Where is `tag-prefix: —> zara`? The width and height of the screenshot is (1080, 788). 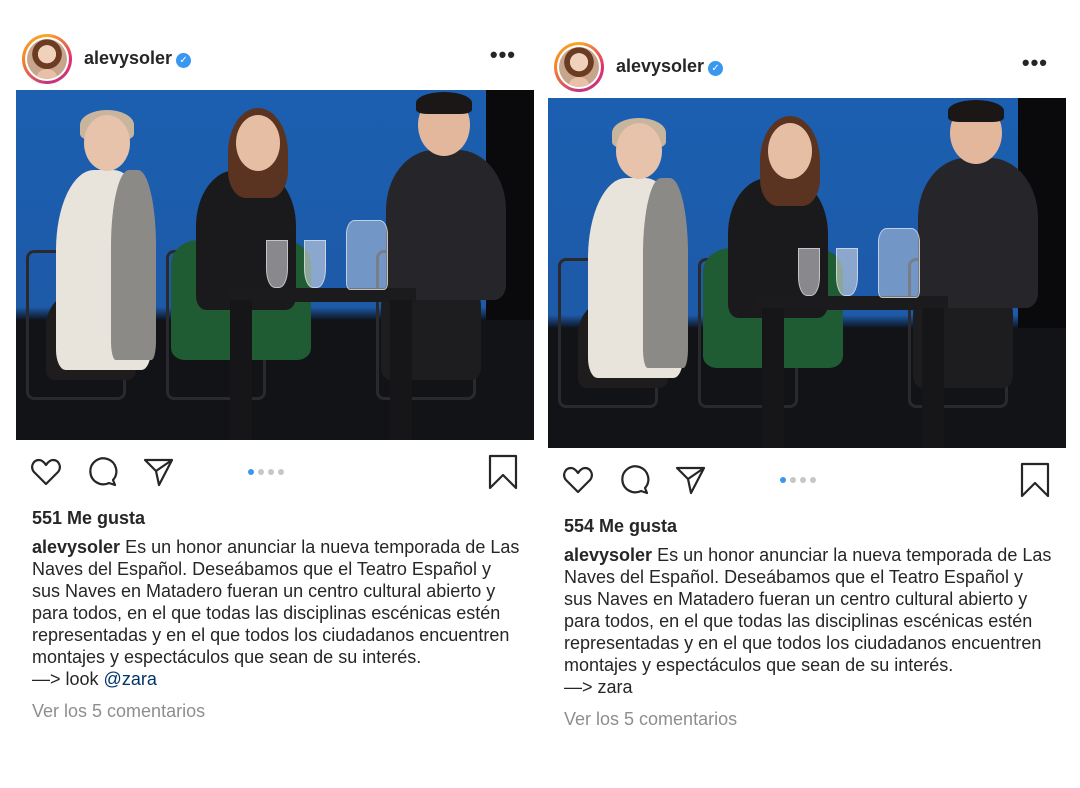 tag-prefix: —> zara is located at coordinates (598, 687).